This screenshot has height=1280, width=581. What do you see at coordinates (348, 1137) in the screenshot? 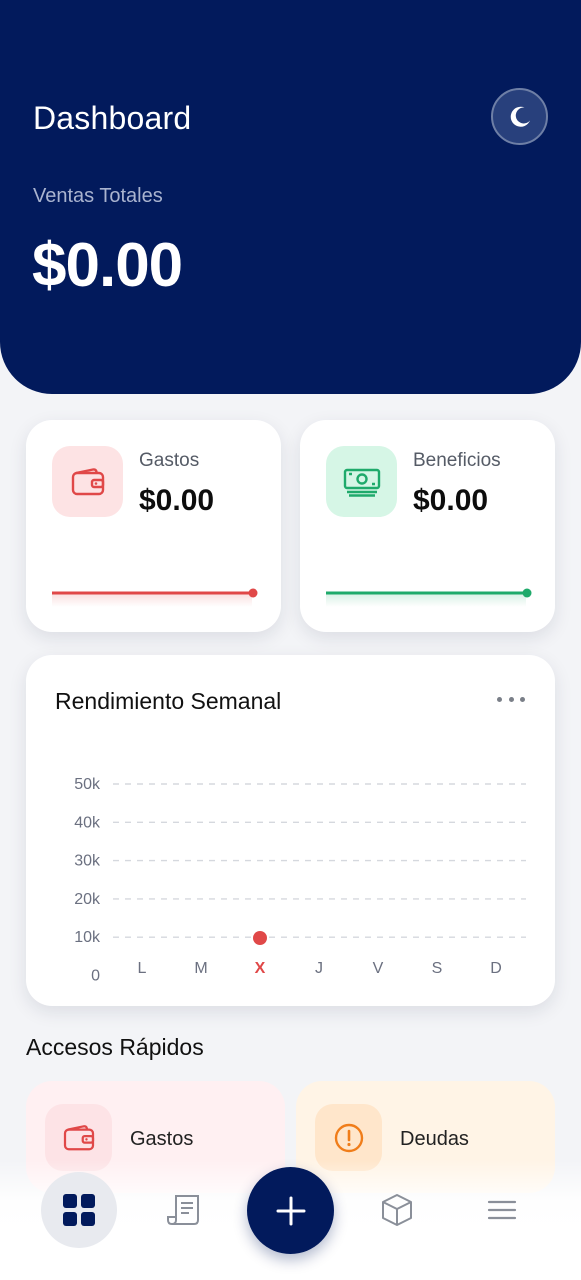
I see `alert-circle-icon` at bounding box center [348, 1137].